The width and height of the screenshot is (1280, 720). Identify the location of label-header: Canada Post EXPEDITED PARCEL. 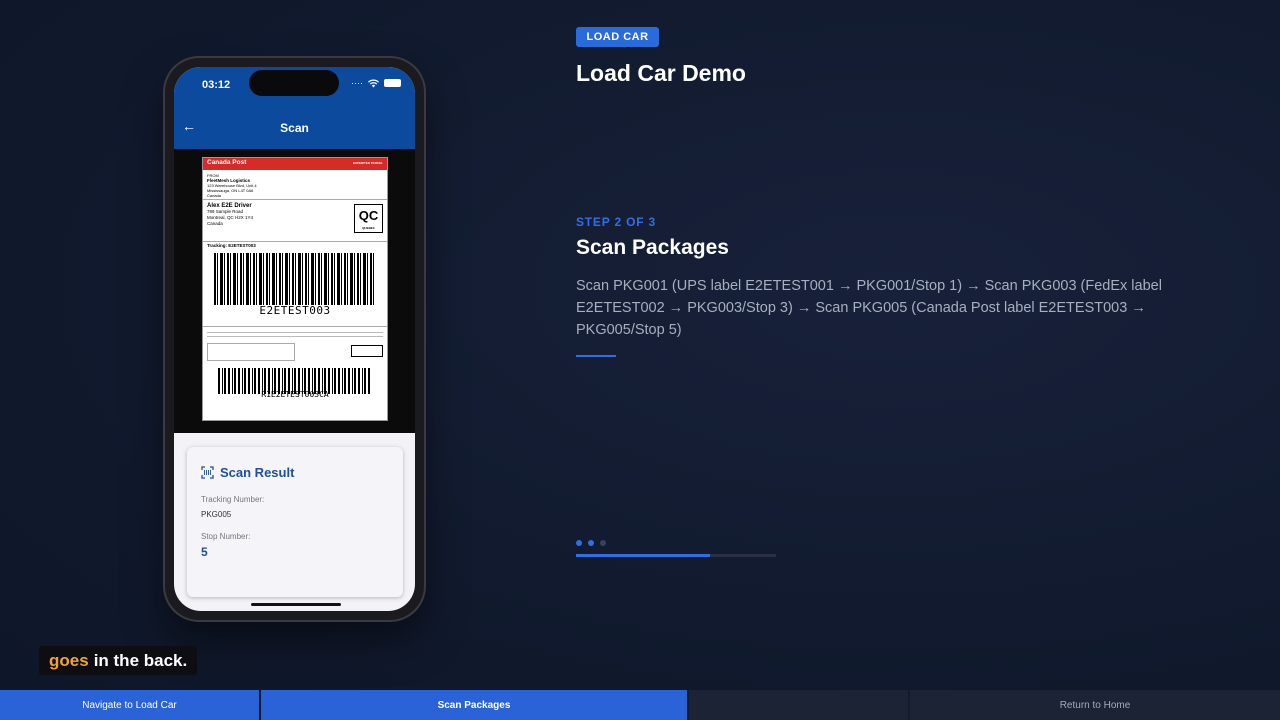
(295, 164).